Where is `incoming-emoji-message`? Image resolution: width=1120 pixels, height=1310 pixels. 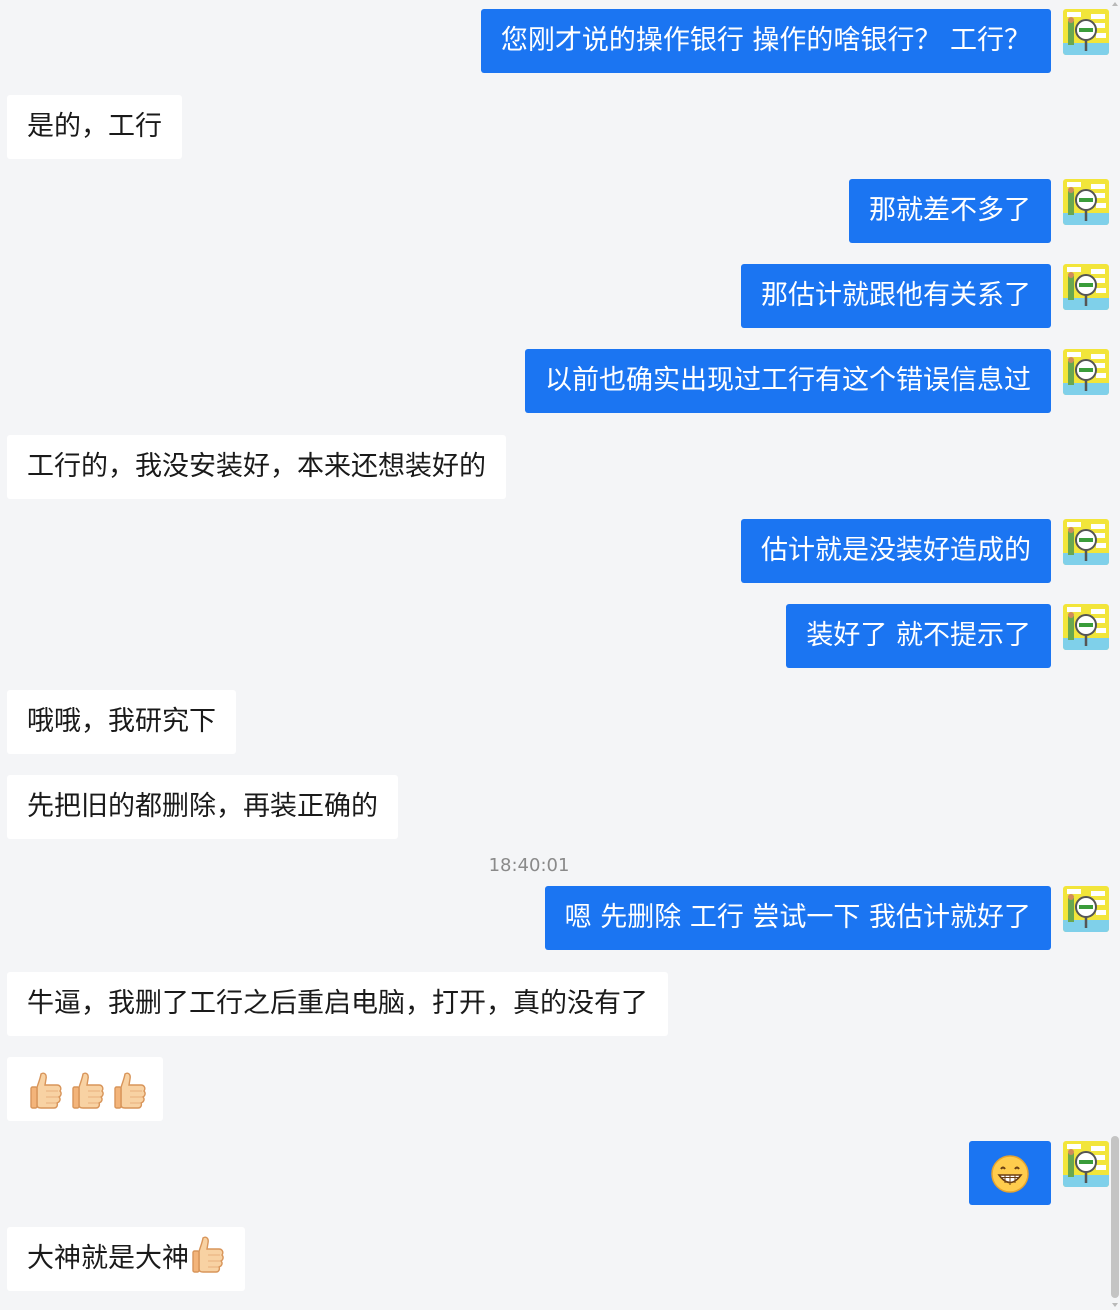
incoming-emoji-message is located at coordinates (85, 1089).